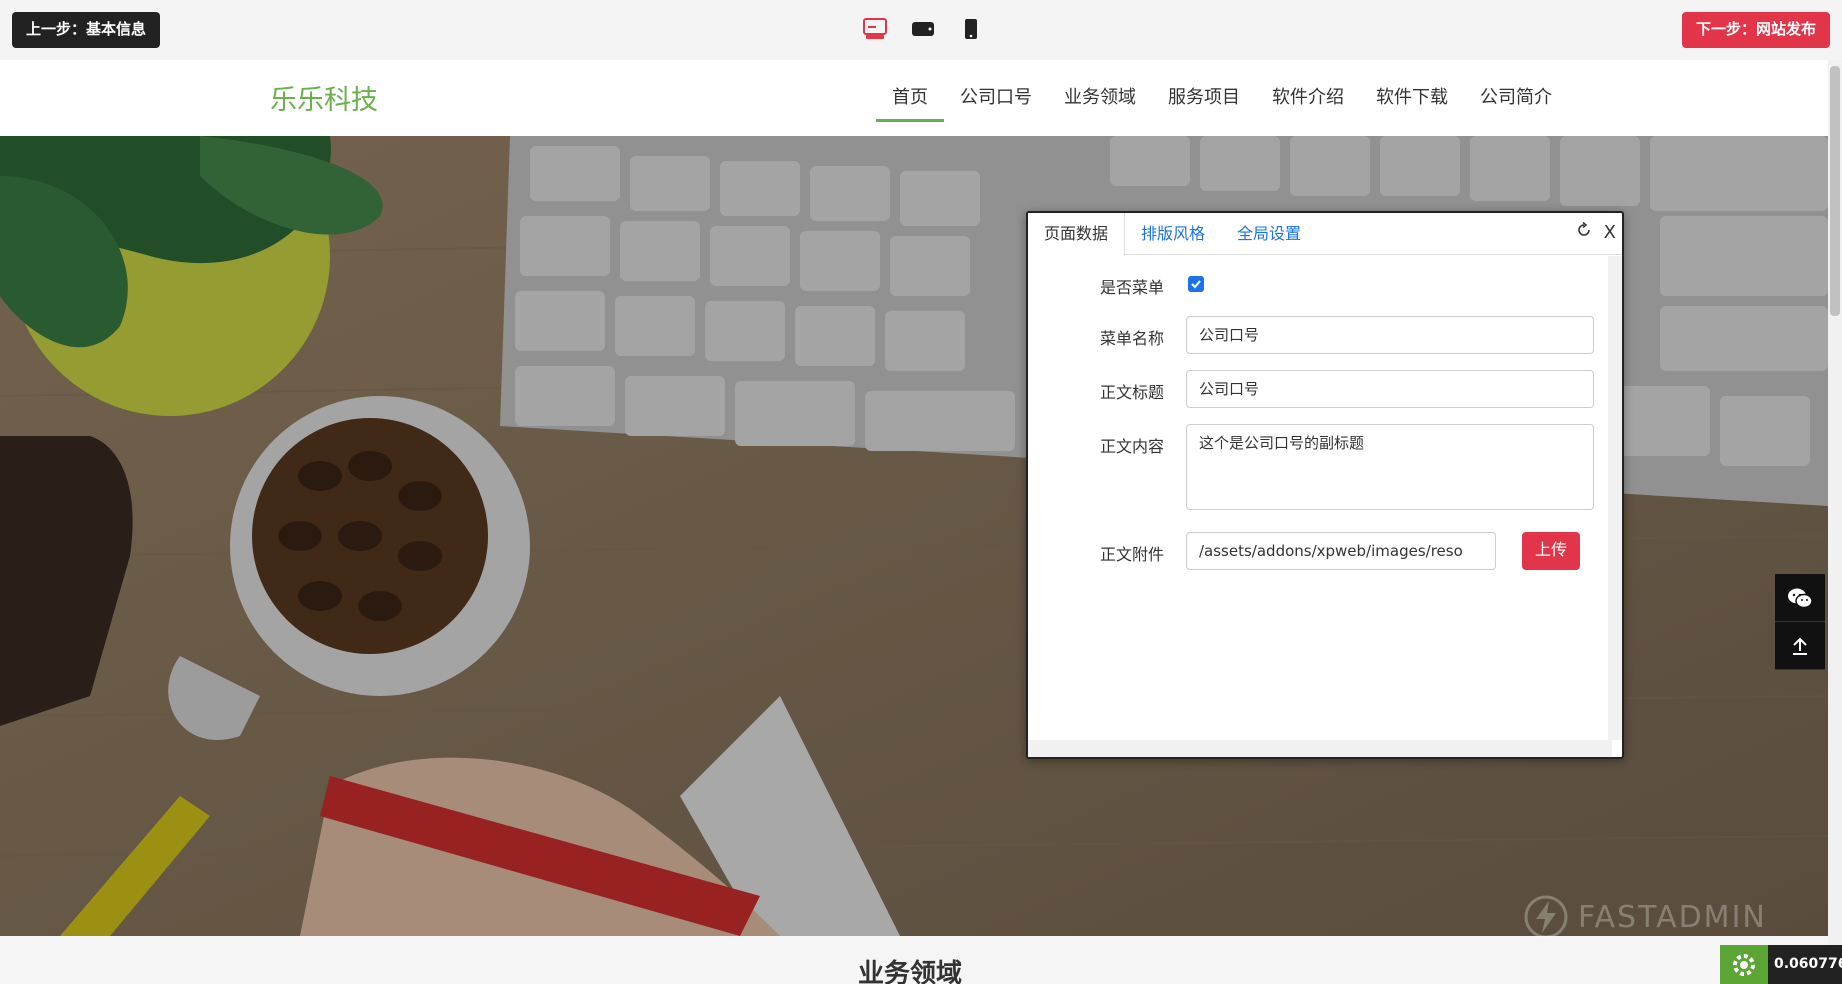 The width and height of the screenshot is (1842, 984). What do you see at coordinates (1132, 392) in the screenshot?
I see `title-label: 正文标题` at bounding box center [1132, 392].